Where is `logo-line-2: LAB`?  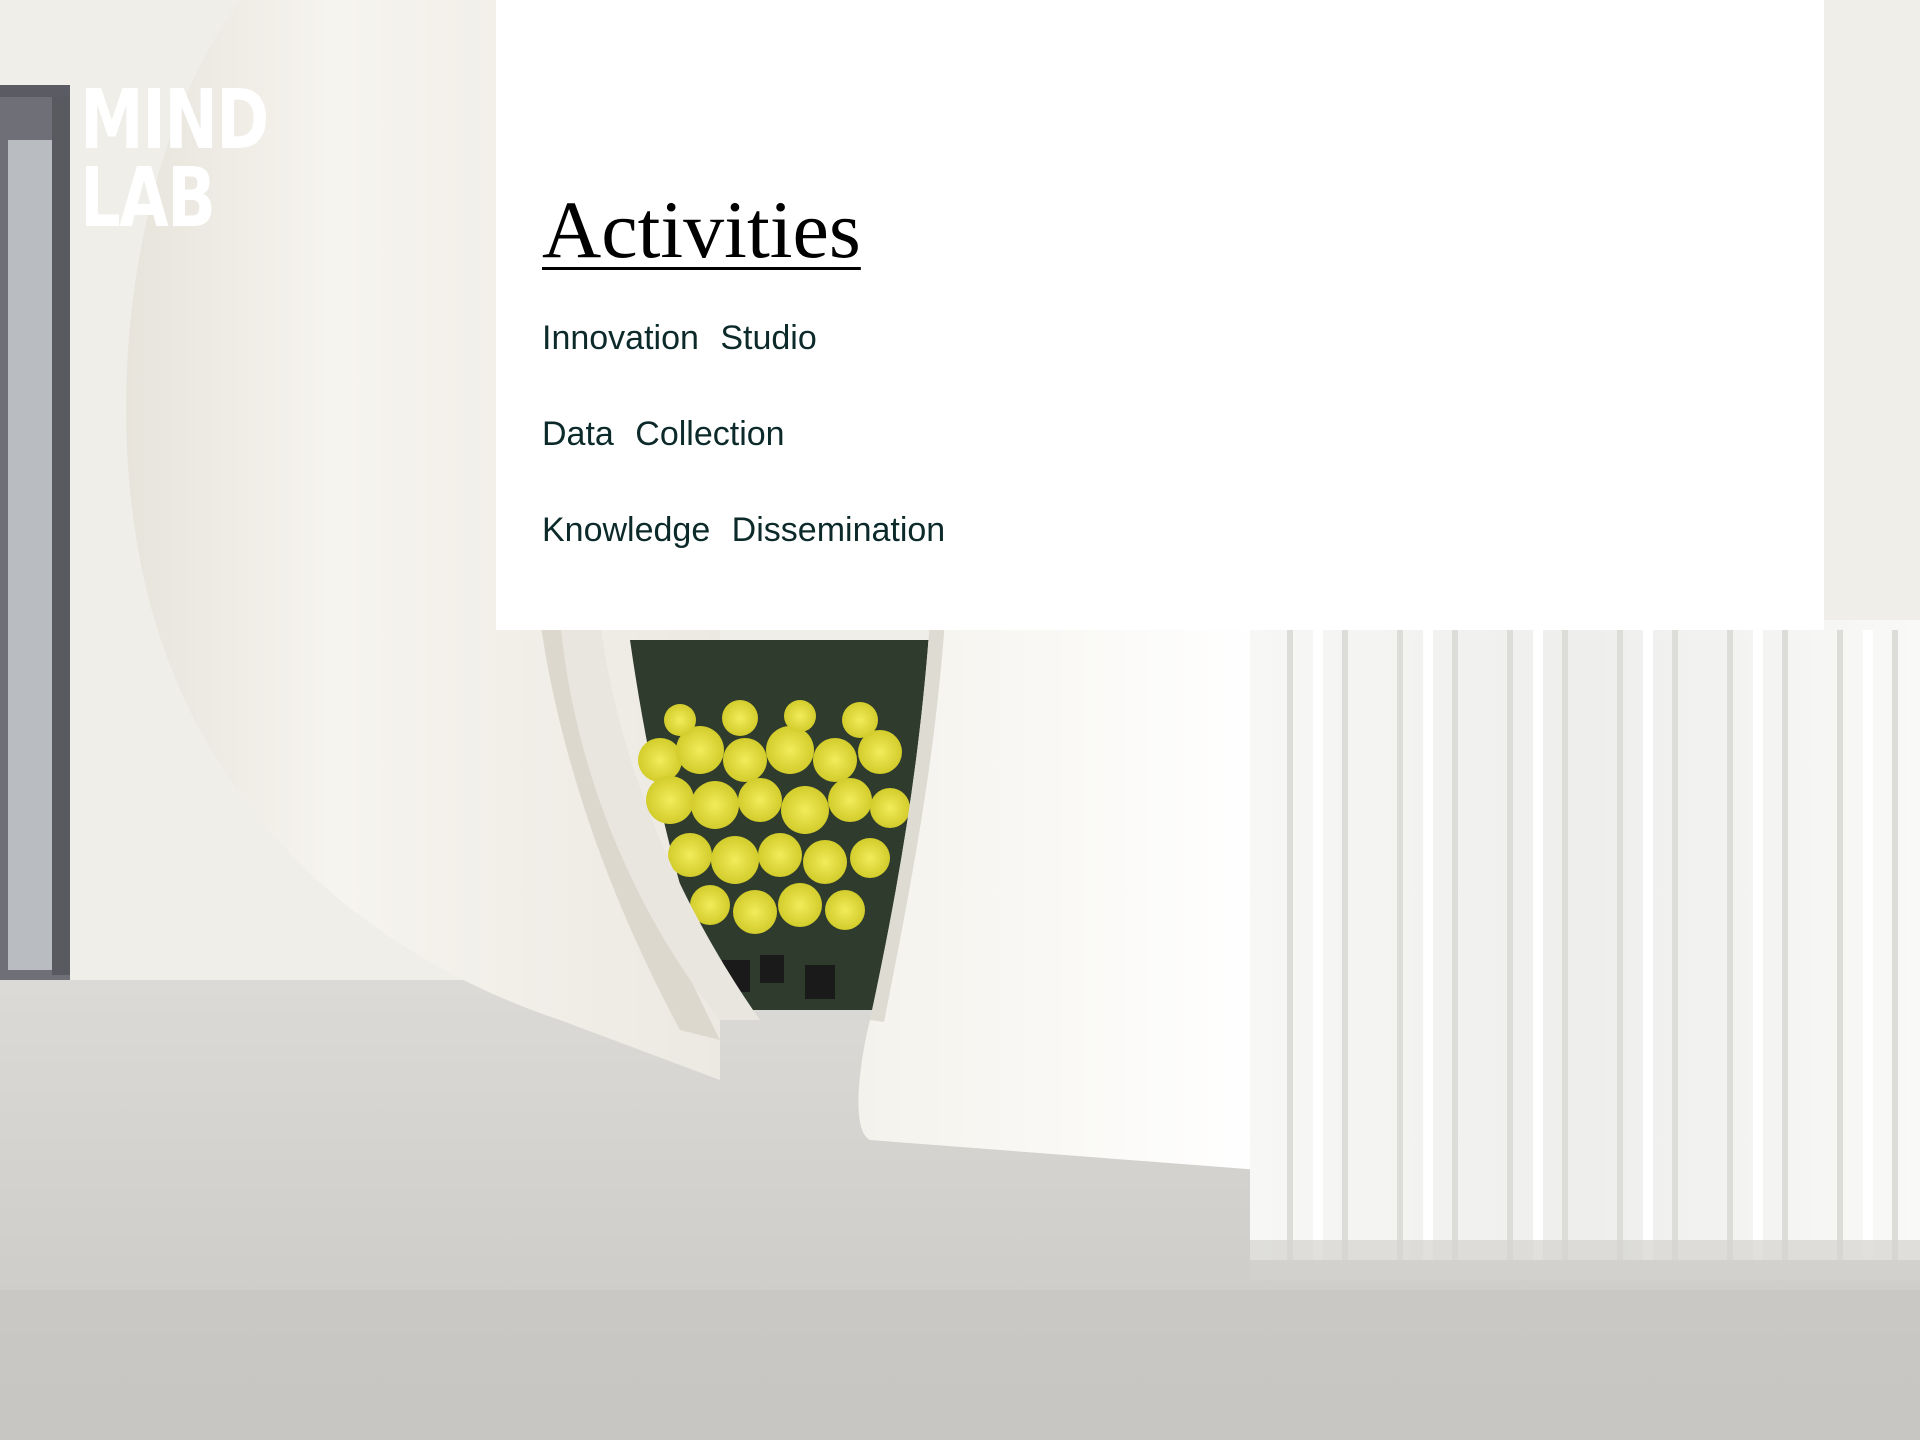 logo-line-2: LAB is located at coordinates (148, 198).